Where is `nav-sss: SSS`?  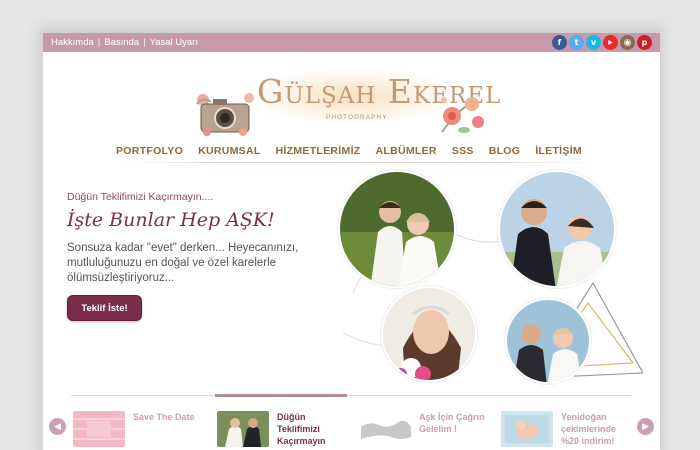
nav-sss: SSS is located at coordinates (463, 151).